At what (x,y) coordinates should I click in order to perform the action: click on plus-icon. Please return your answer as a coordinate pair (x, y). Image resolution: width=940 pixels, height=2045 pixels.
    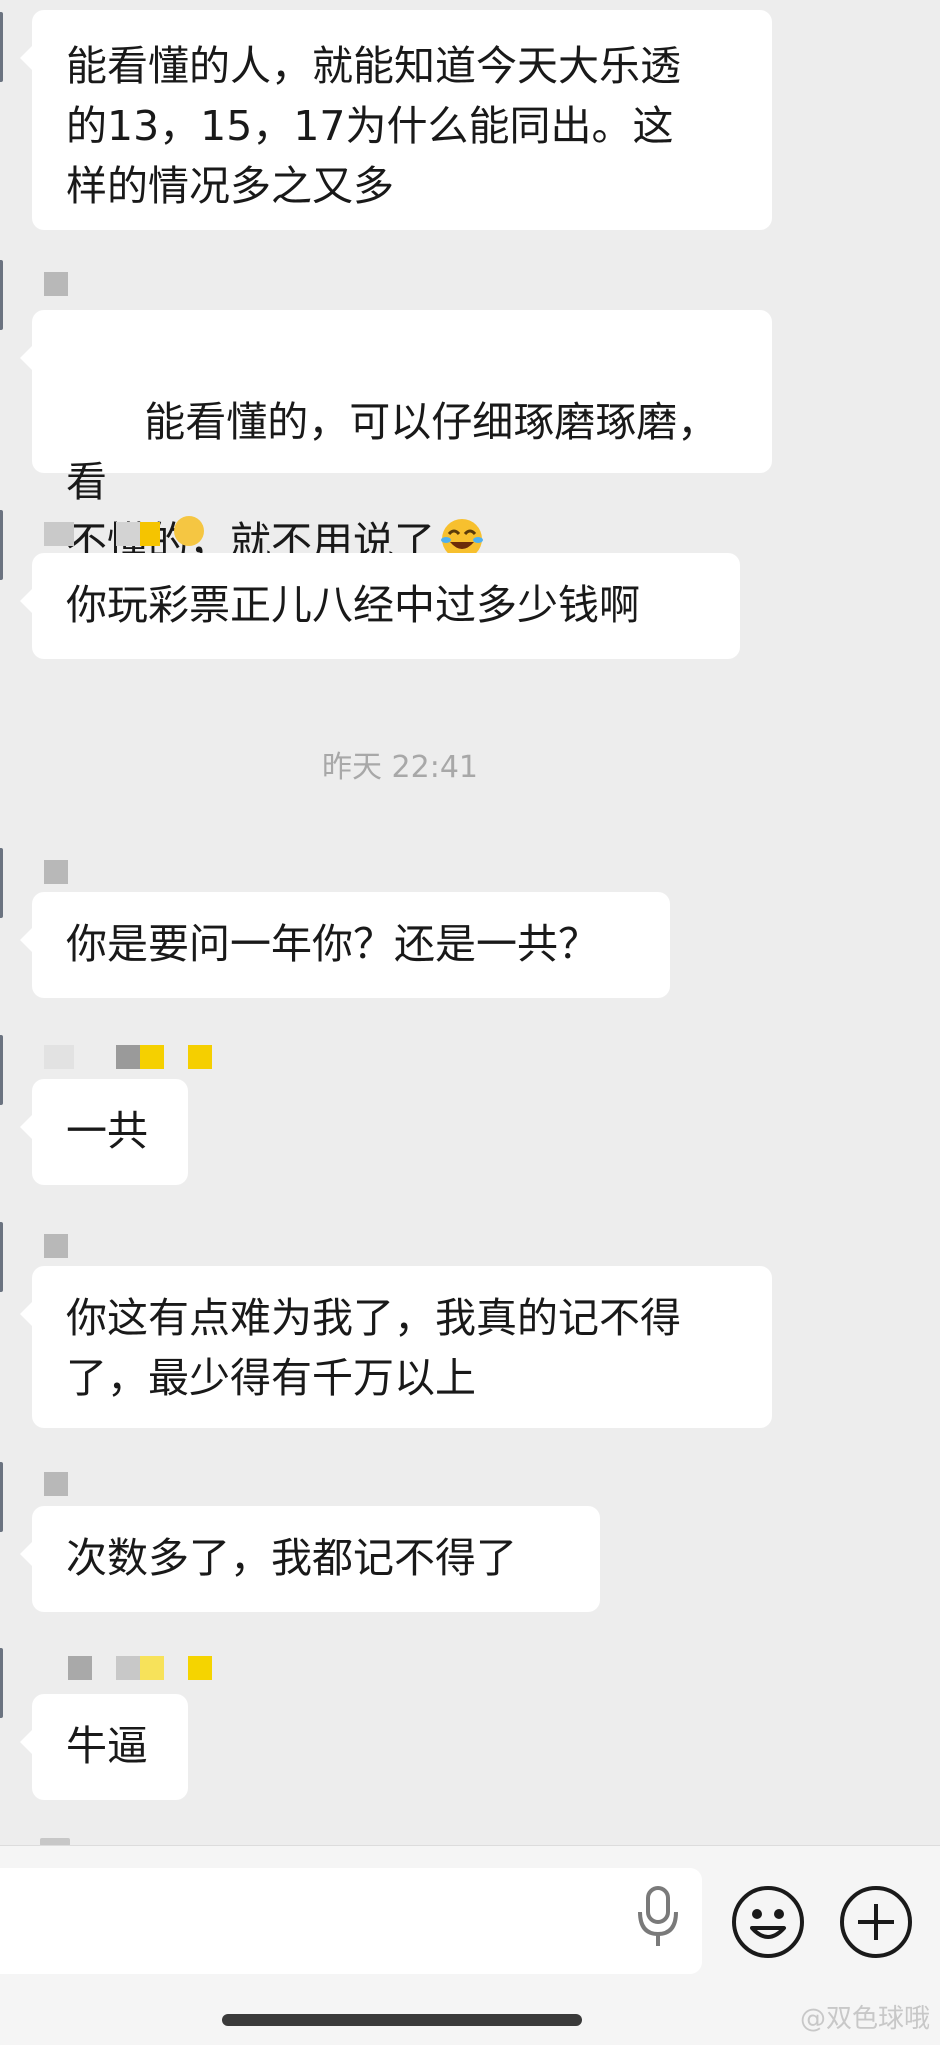
    Looking at the image, I should click on (876, 1922).